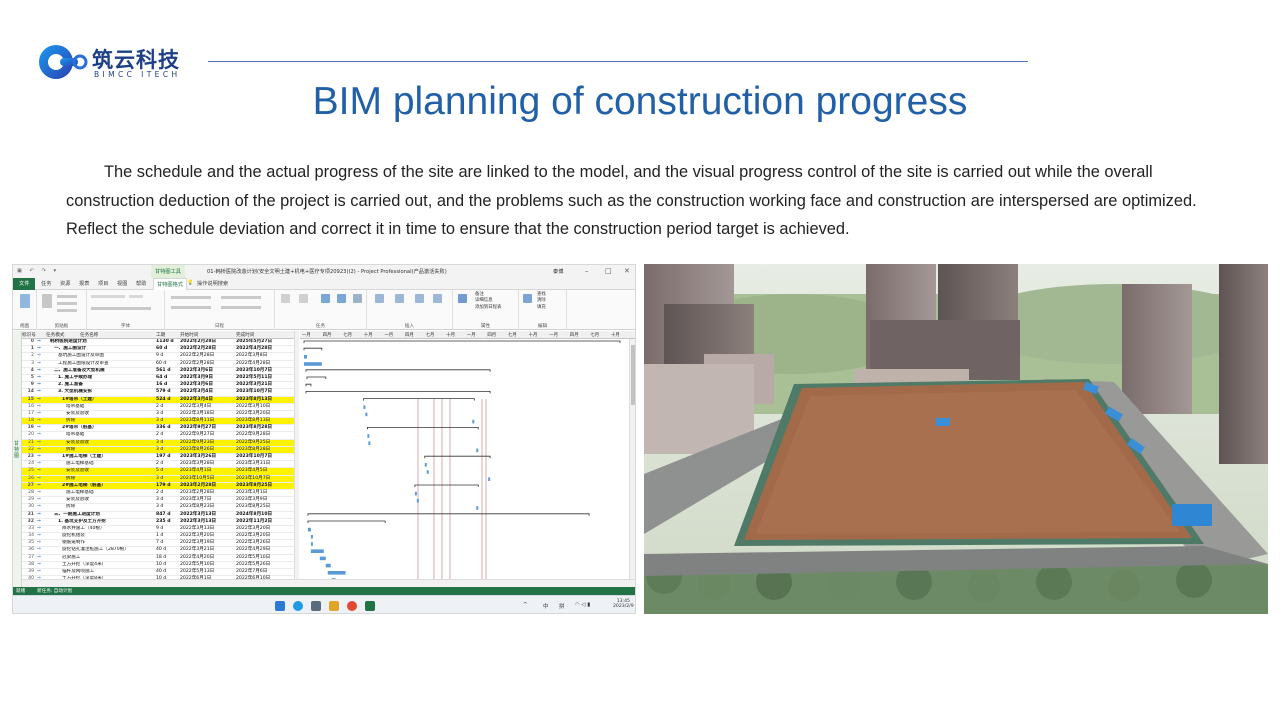 This screenshot has height=720, width=1280. What do you see at coordinates (245, 335) in the screenshot?
I see `col-finish-header: 完成时间` at bounding box center [245, 335].